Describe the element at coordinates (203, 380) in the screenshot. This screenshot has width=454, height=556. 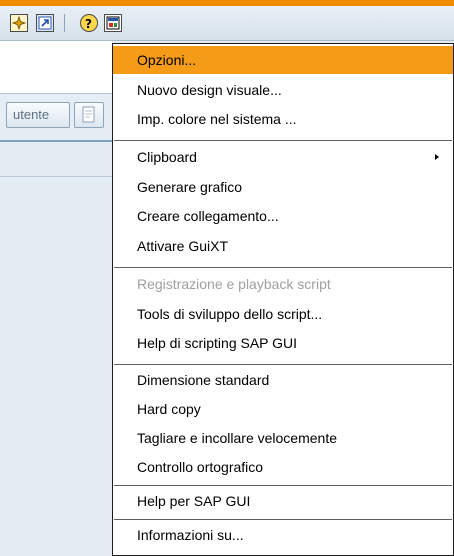
I see `menu-item-label: Dimensione standard` at that location.